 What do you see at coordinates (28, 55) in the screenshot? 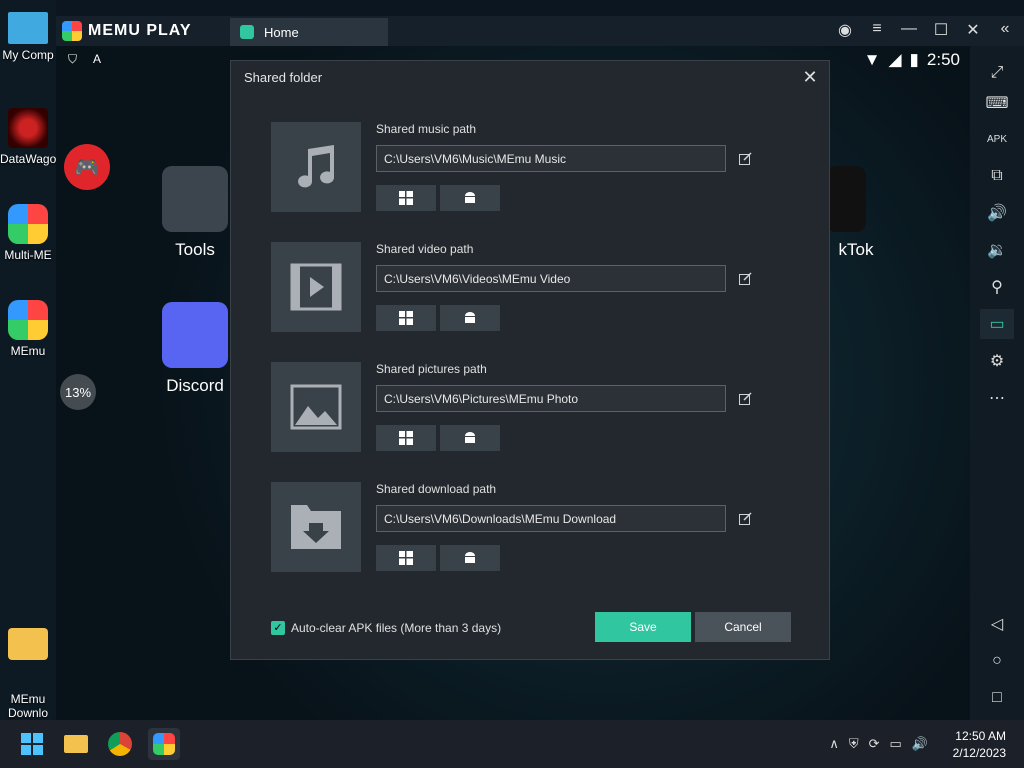
I see `desktop-icon-label: My Comp` at bounding box center [28, 55].